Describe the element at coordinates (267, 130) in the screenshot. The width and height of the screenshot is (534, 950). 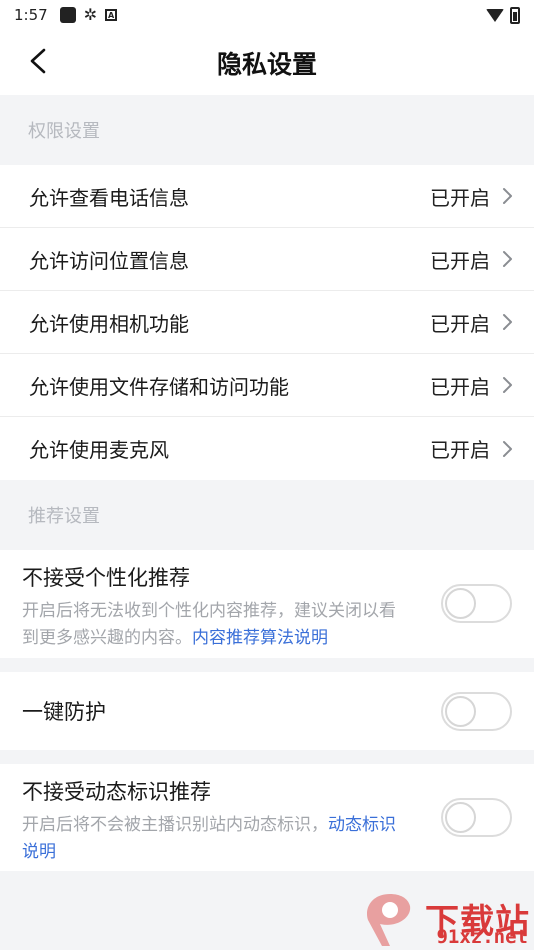
I see `section-label-permissions: 权限设置` at that location.